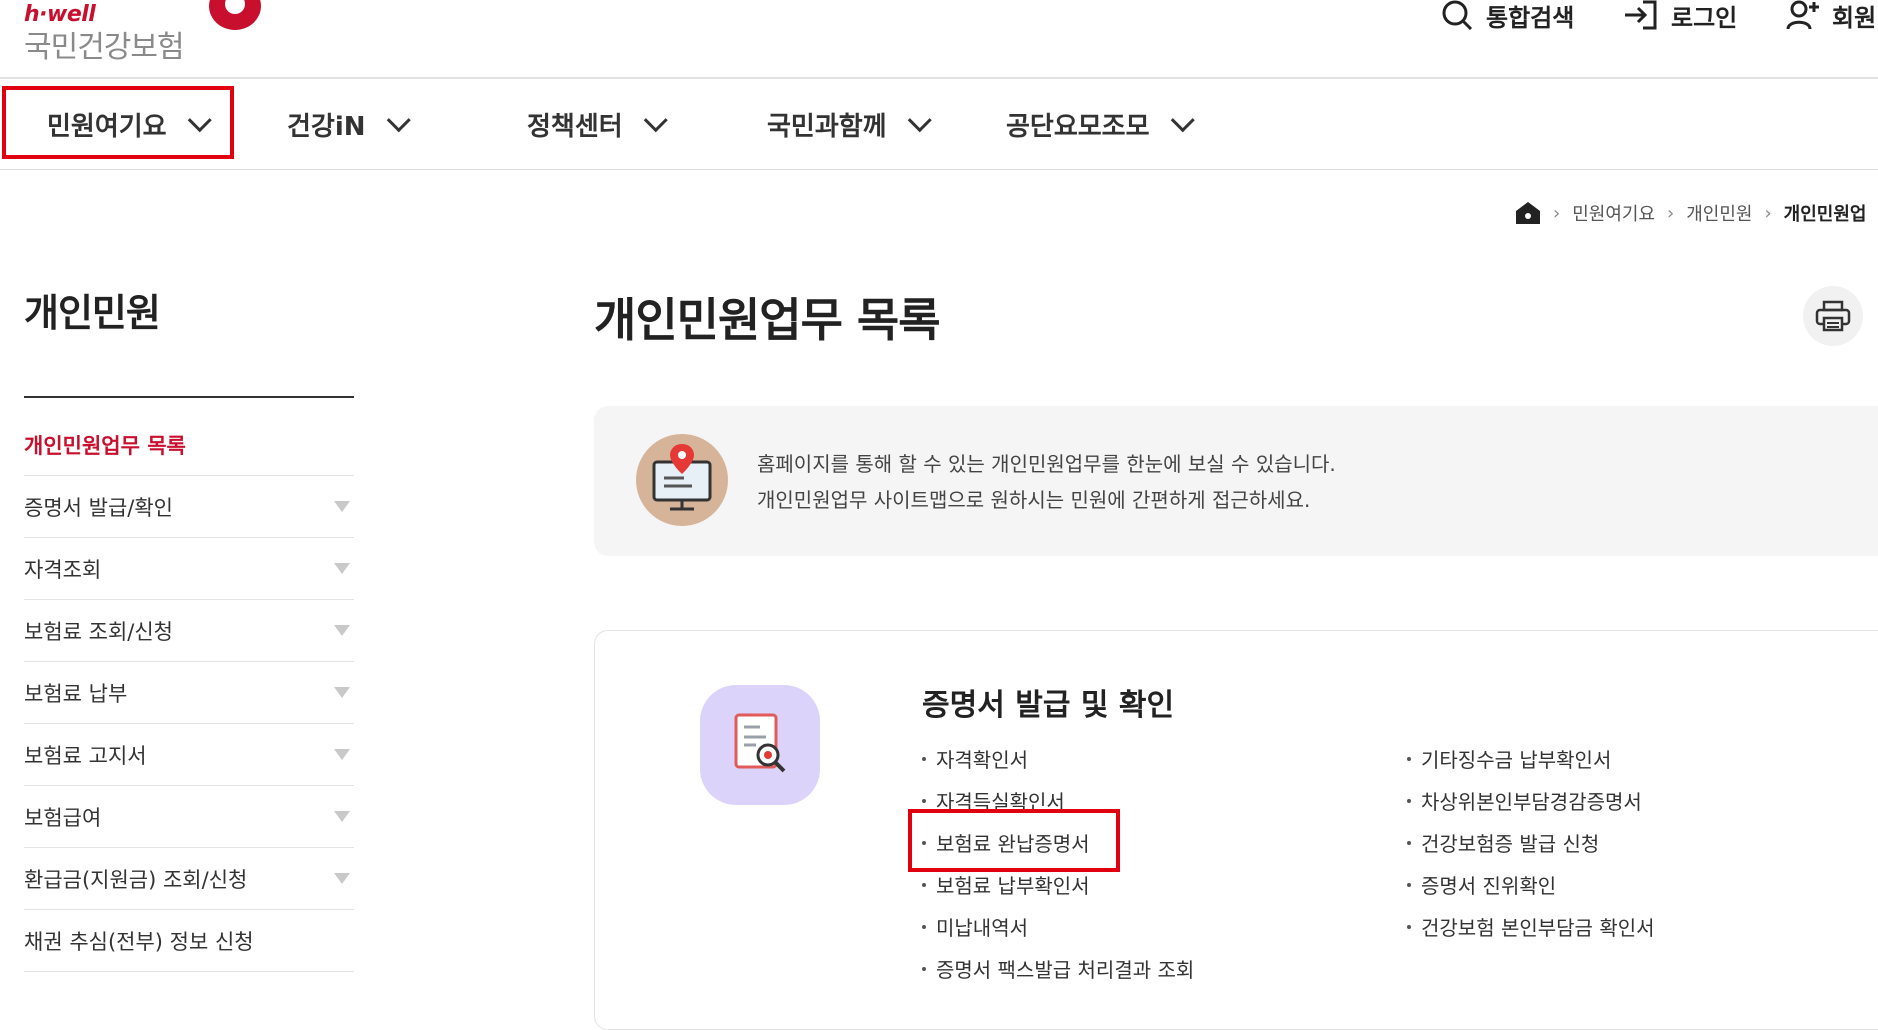  Describe the element at coordinates (1530, 17) in the screenshot. I see `search-label: 통합검색` at that location.